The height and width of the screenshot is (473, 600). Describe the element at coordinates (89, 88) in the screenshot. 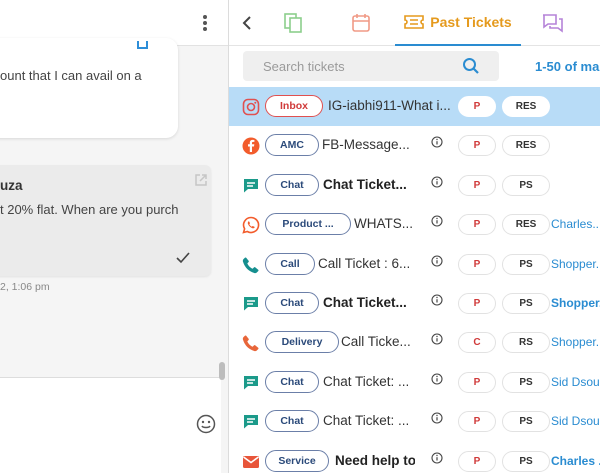

I see `incoming-message: ount that I can avail on a` at that location.